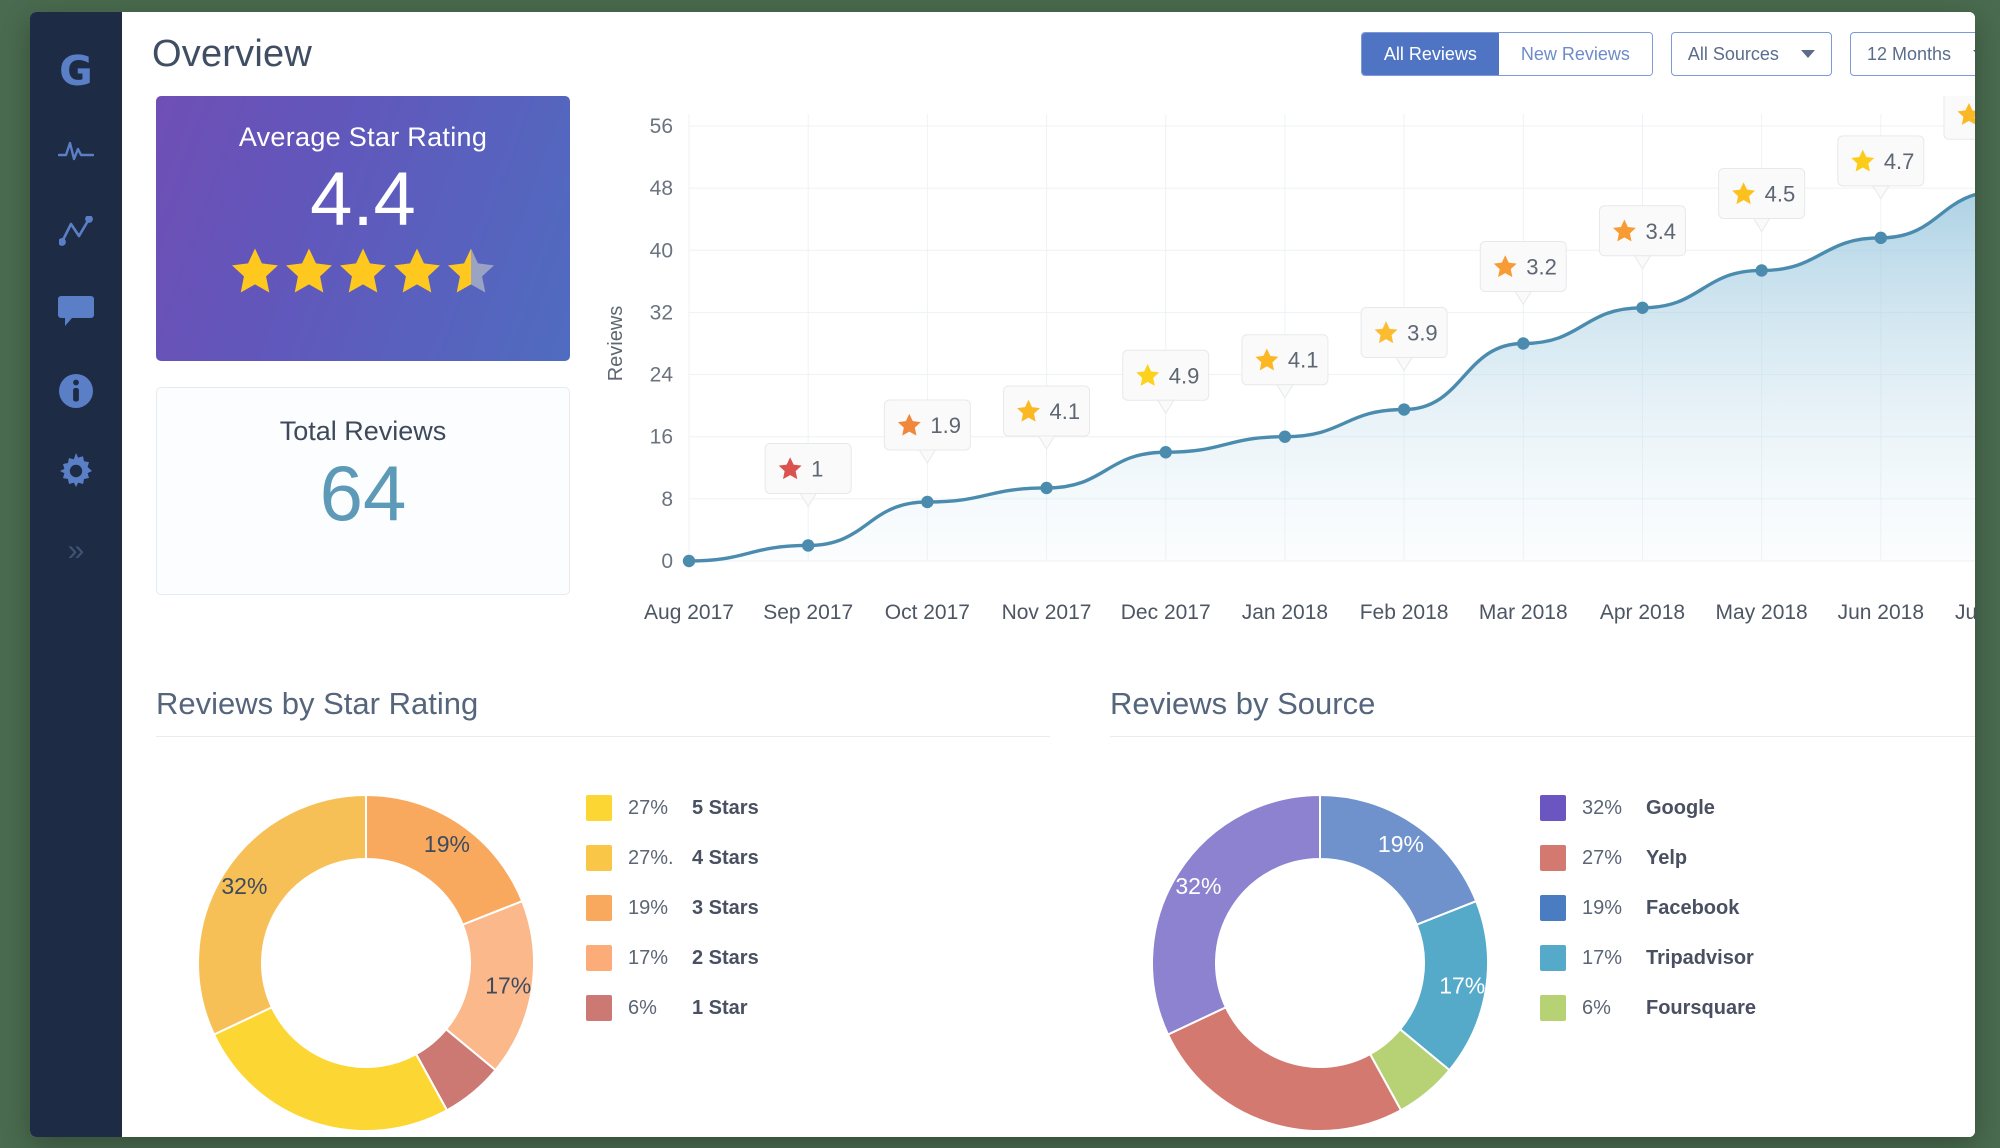  I want to click on legend-item: 27%. 4 Stars, so click(672, 858).